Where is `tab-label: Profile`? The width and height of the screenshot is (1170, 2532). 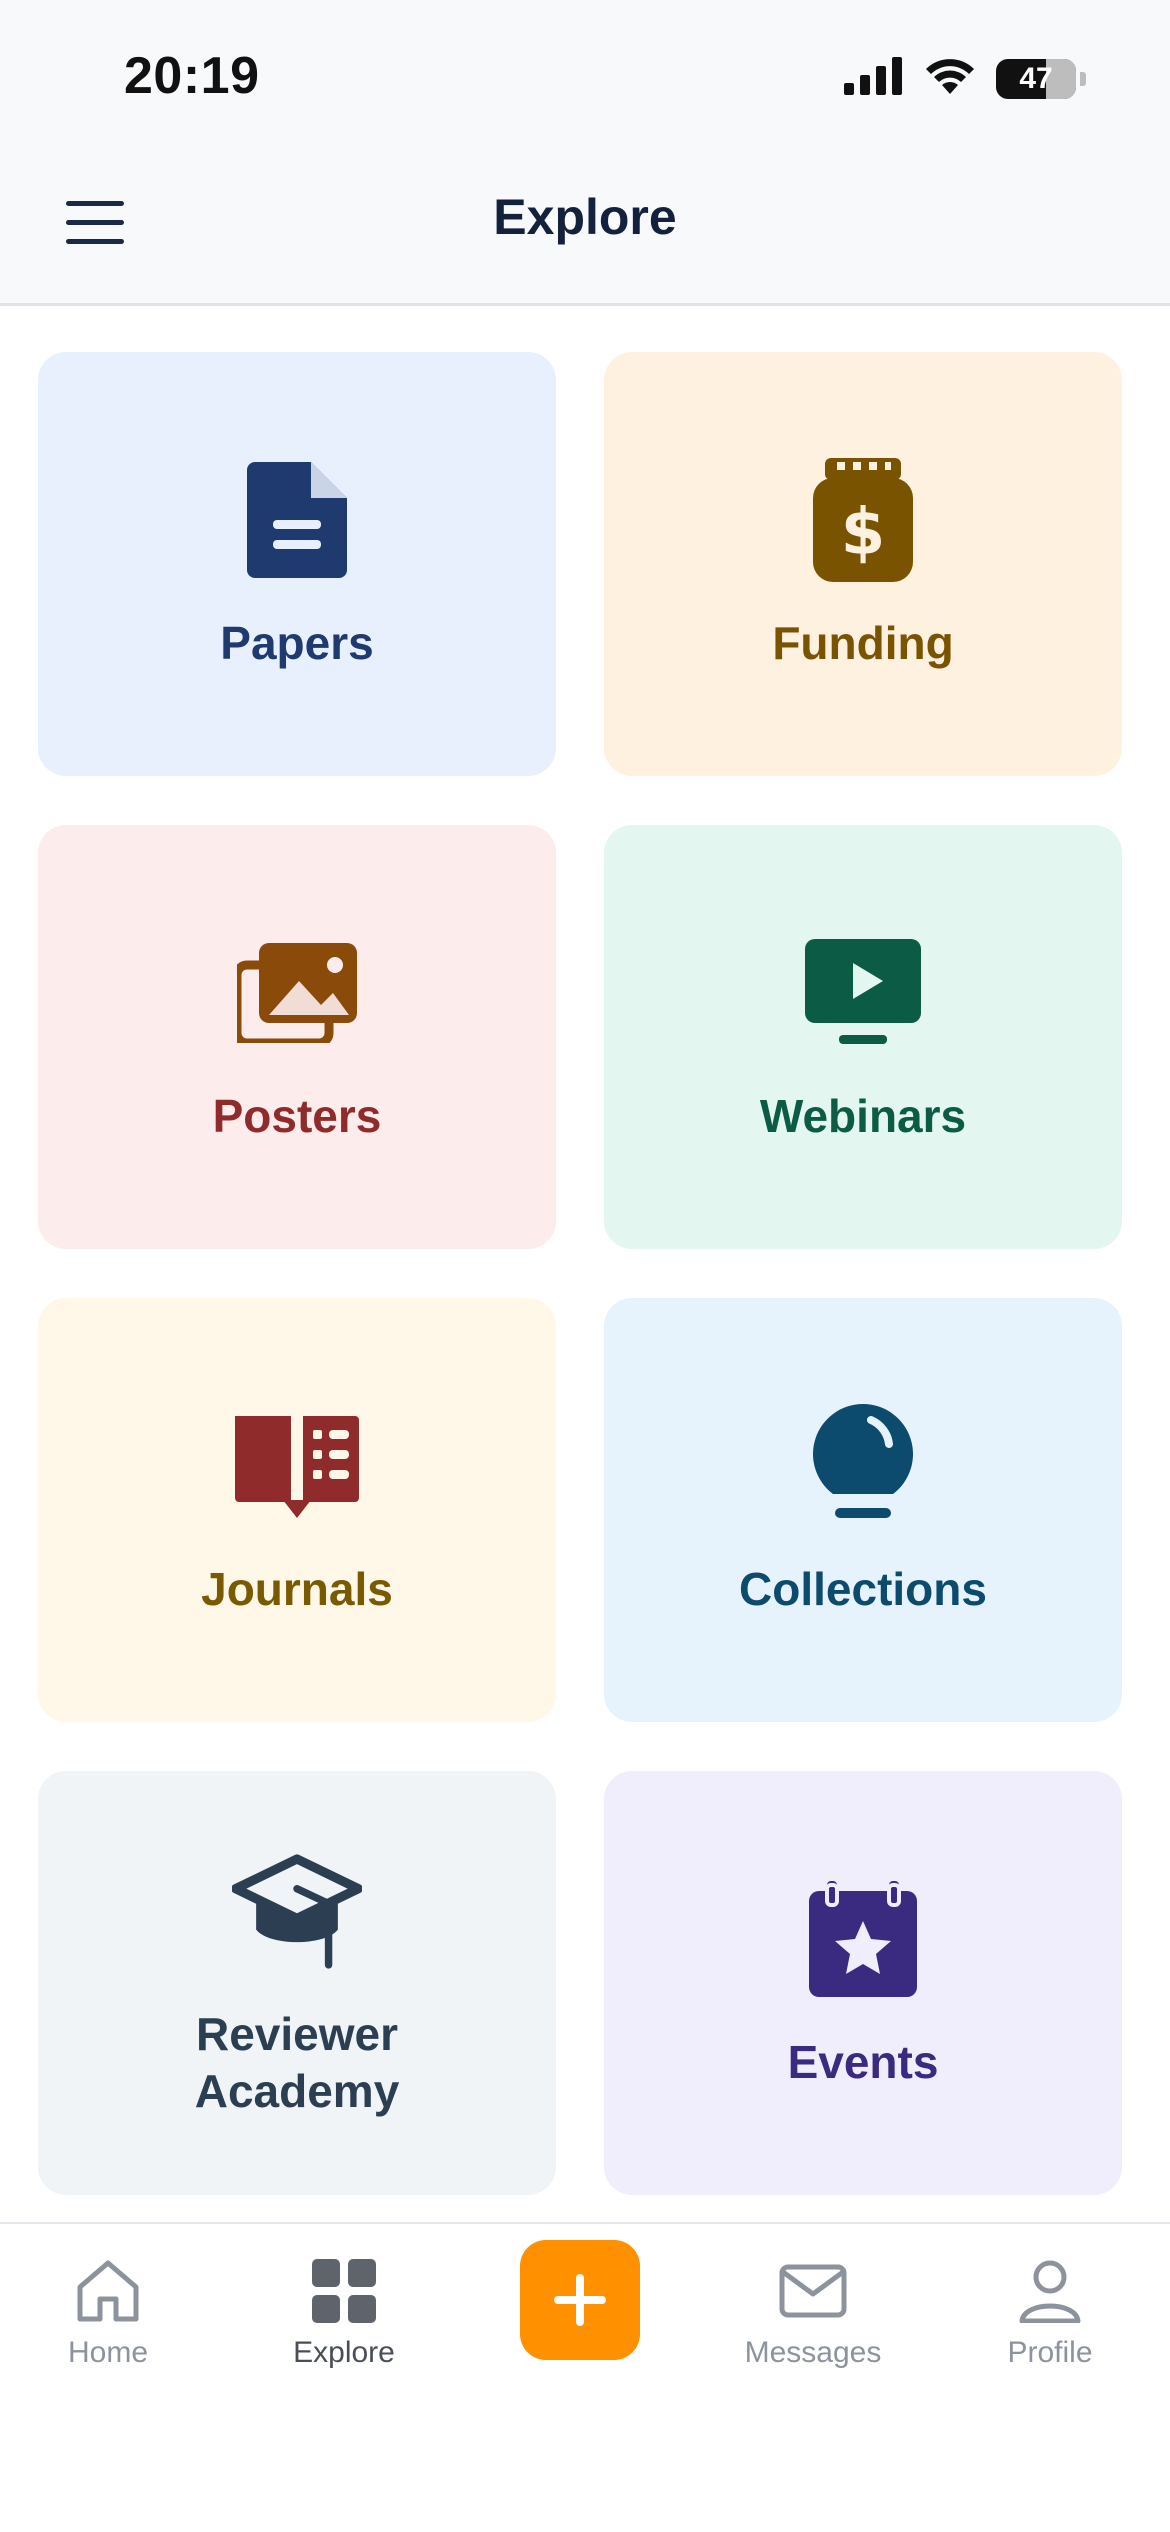 tab-label: Profile is located at coordinates (1050, 2352).